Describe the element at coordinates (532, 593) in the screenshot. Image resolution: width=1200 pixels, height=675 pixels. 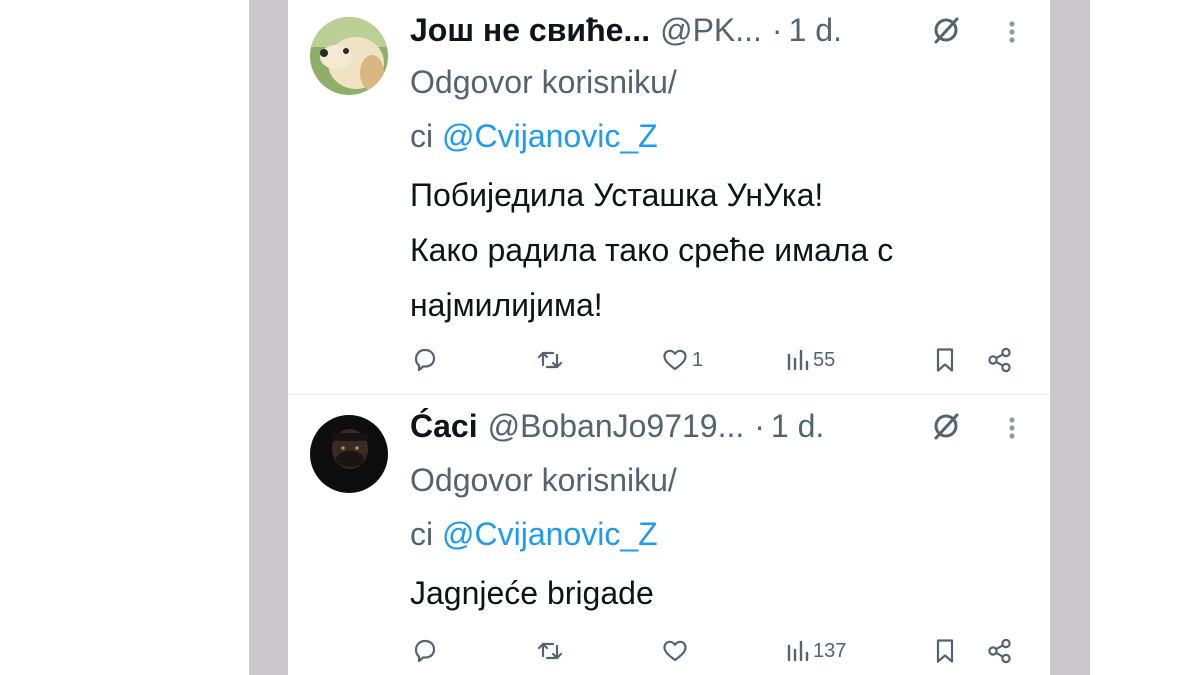
I see `tweet-text-line: Jagnjeće brigade` at that location.